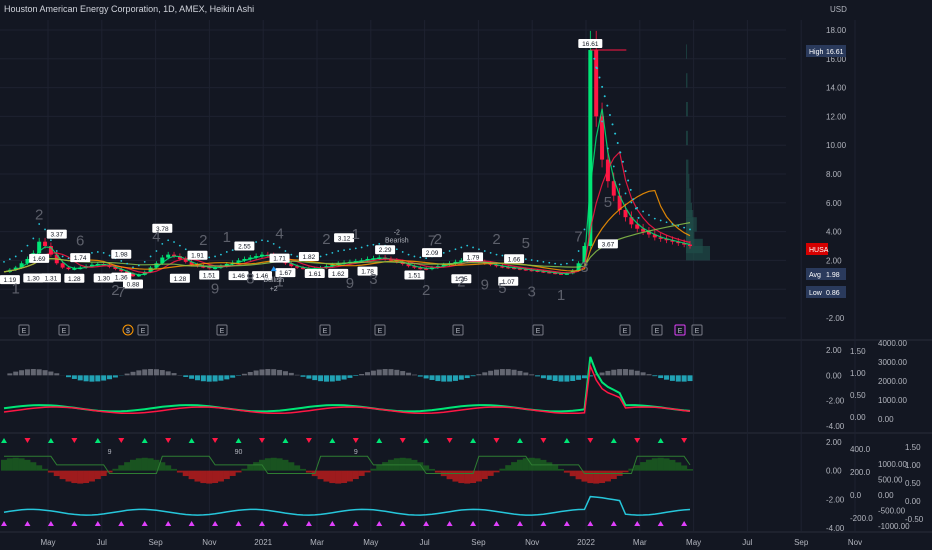 The height and width of the screenshot is (550, 932). What do you see at coordinates (133, 285) in the screenshot?
I see `price-label: 0.88` at bounding box center [133, 285].